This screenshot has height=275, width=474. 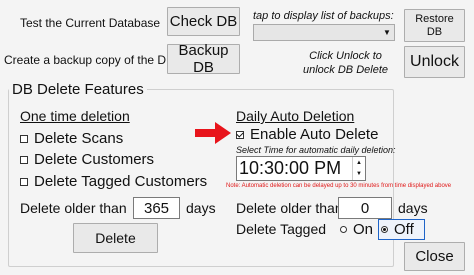 I want to click on time-picker: 10:30:00 PM ▲ ▼, so click(x=301, y=168).